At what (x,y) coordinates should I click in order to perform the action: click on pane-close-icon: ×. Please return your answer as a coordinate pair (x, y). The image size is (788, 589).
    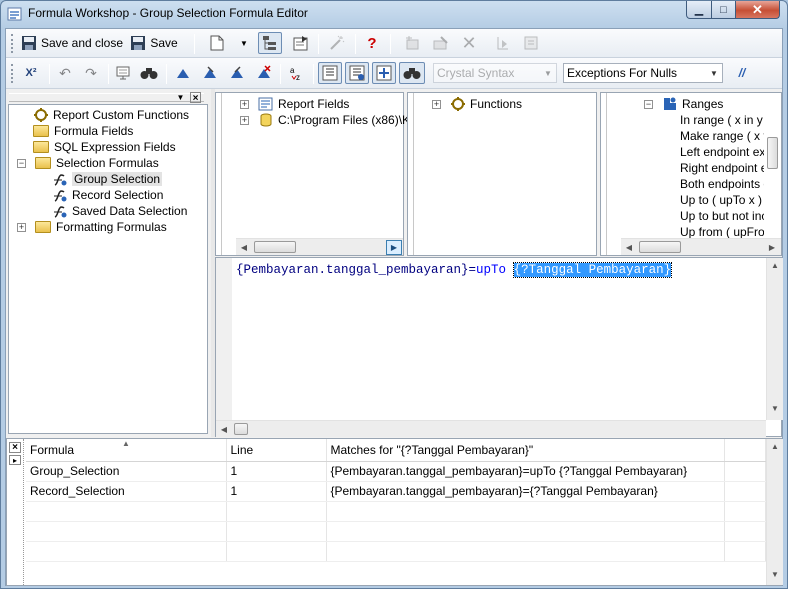
    Looking at the image, I should click on (195, 98).